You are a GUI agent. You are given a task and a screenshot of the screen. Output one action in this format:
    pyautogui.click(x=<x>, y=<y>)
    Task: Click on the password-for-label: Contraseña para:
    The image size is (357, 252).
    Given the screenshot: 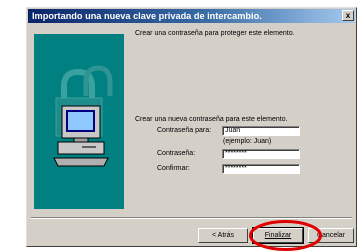 What is the action you would take?
    pyautogui.click(x=184, y=130)
    